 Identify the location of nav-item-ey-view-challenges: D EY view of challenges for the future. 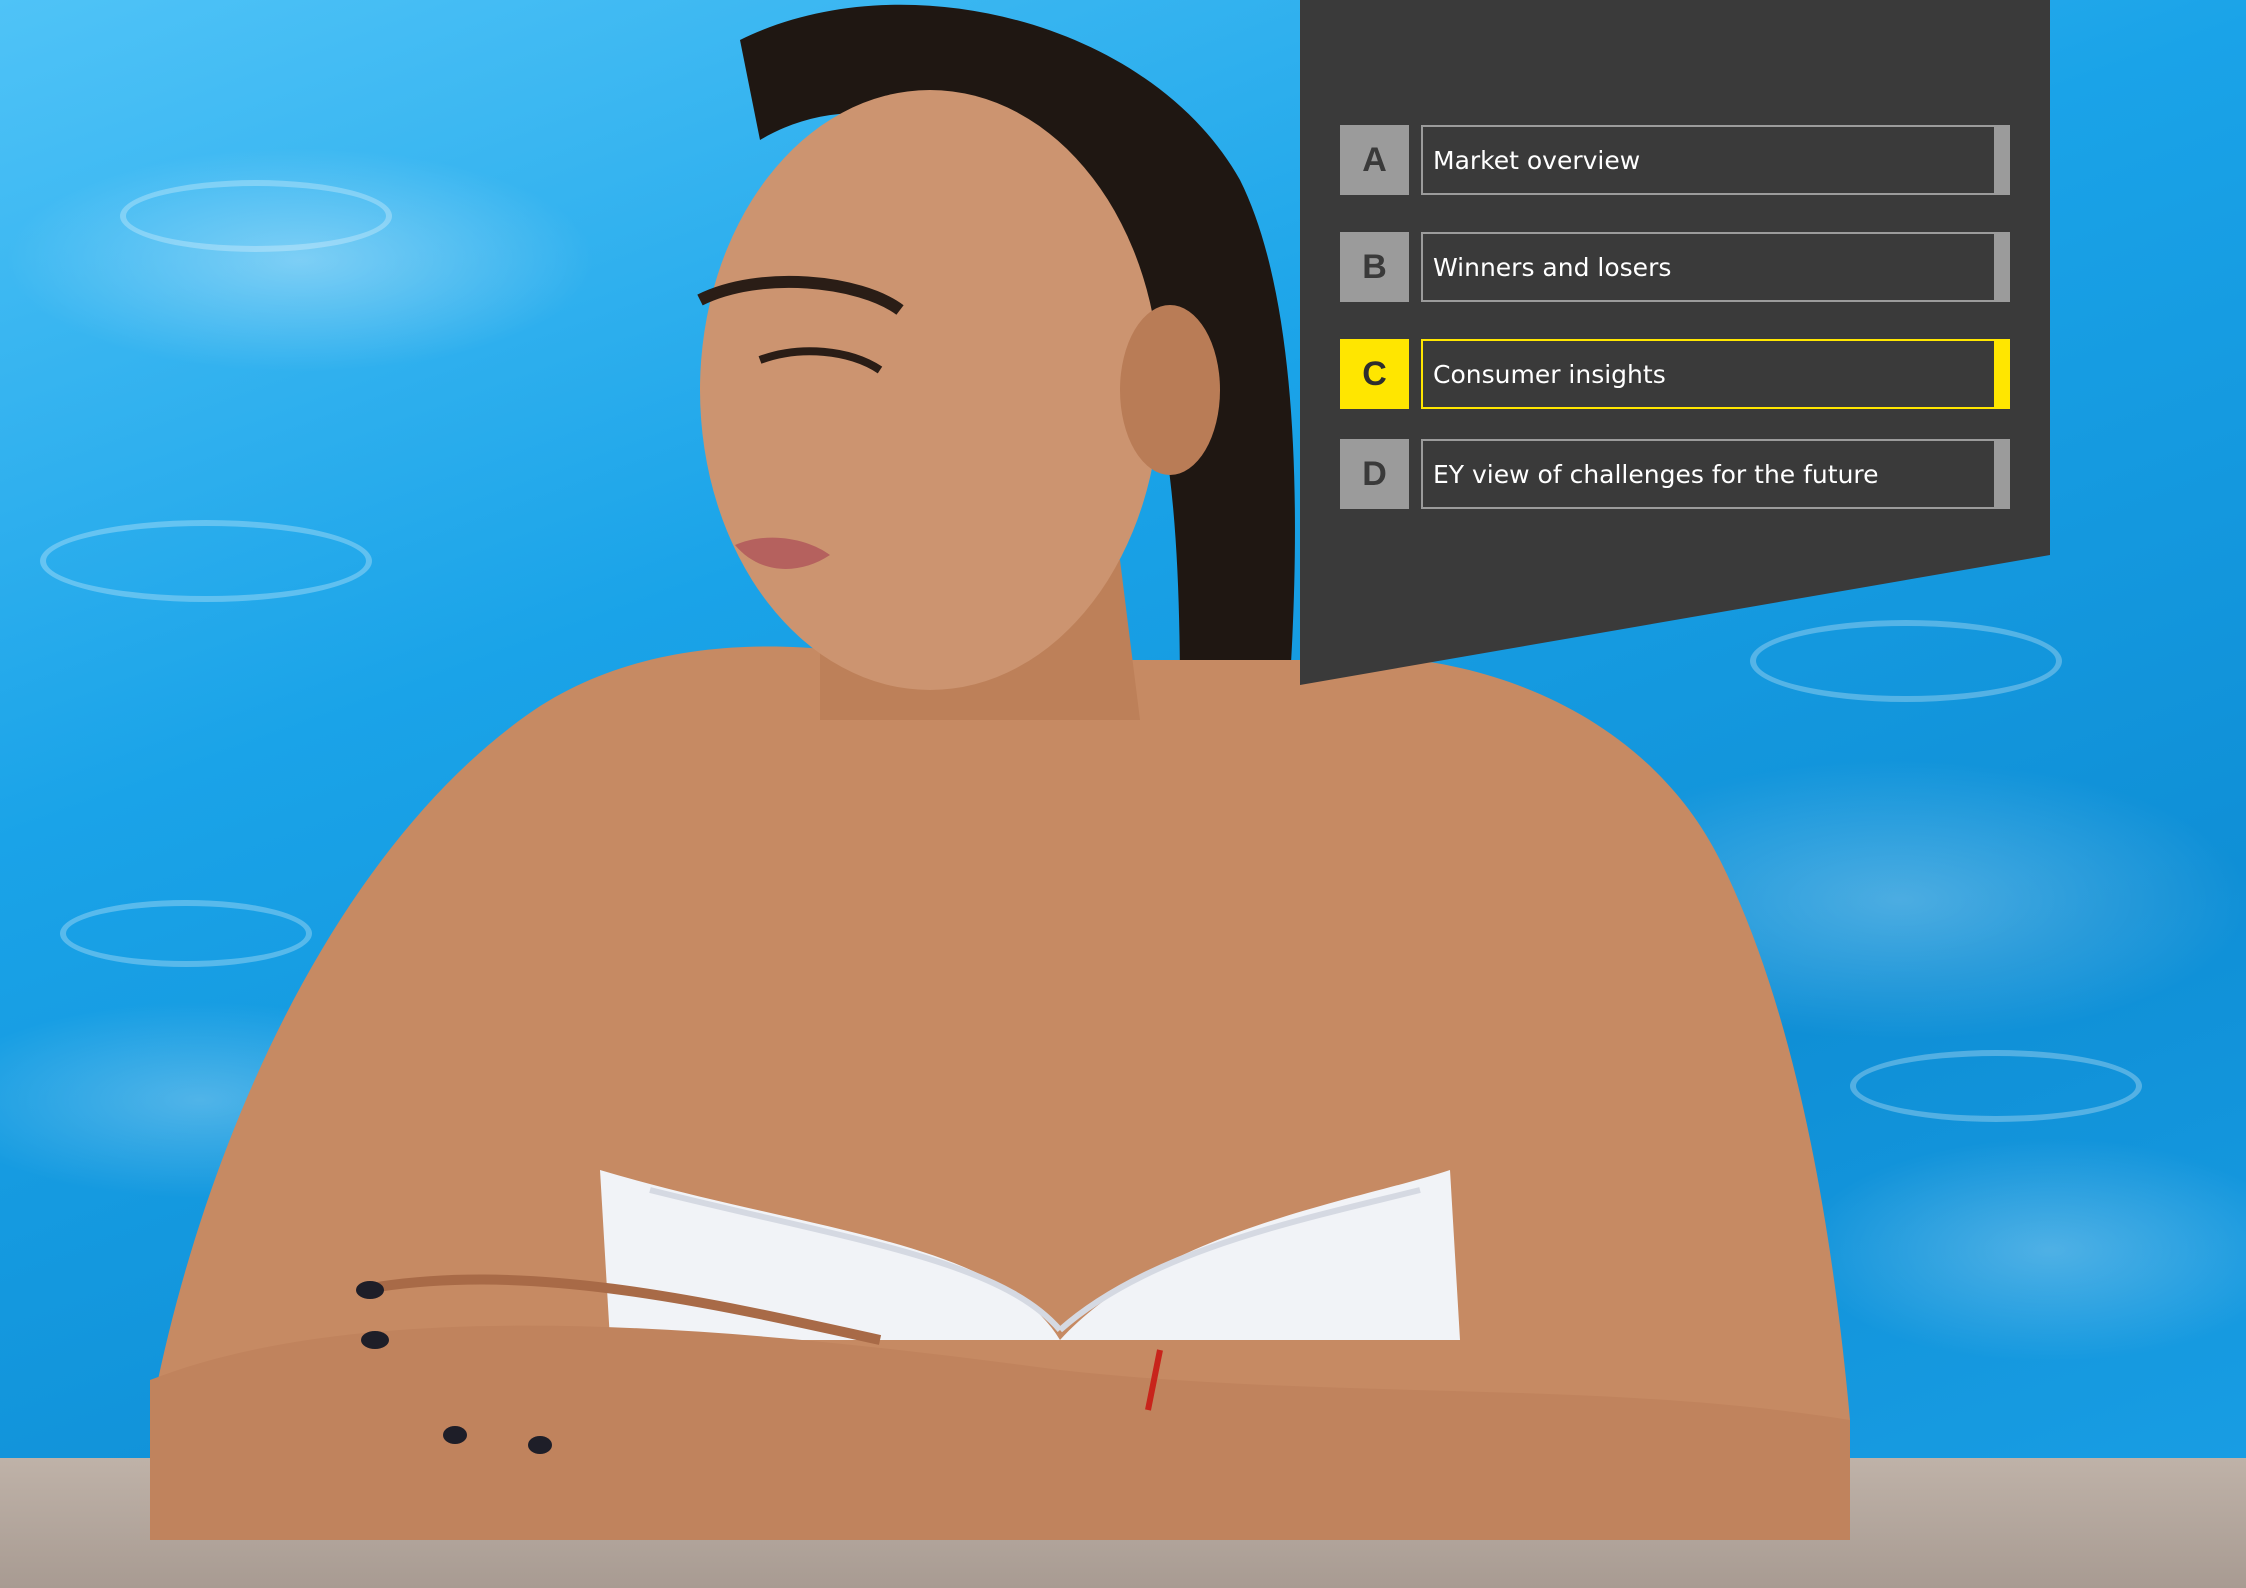
(1675, 474).